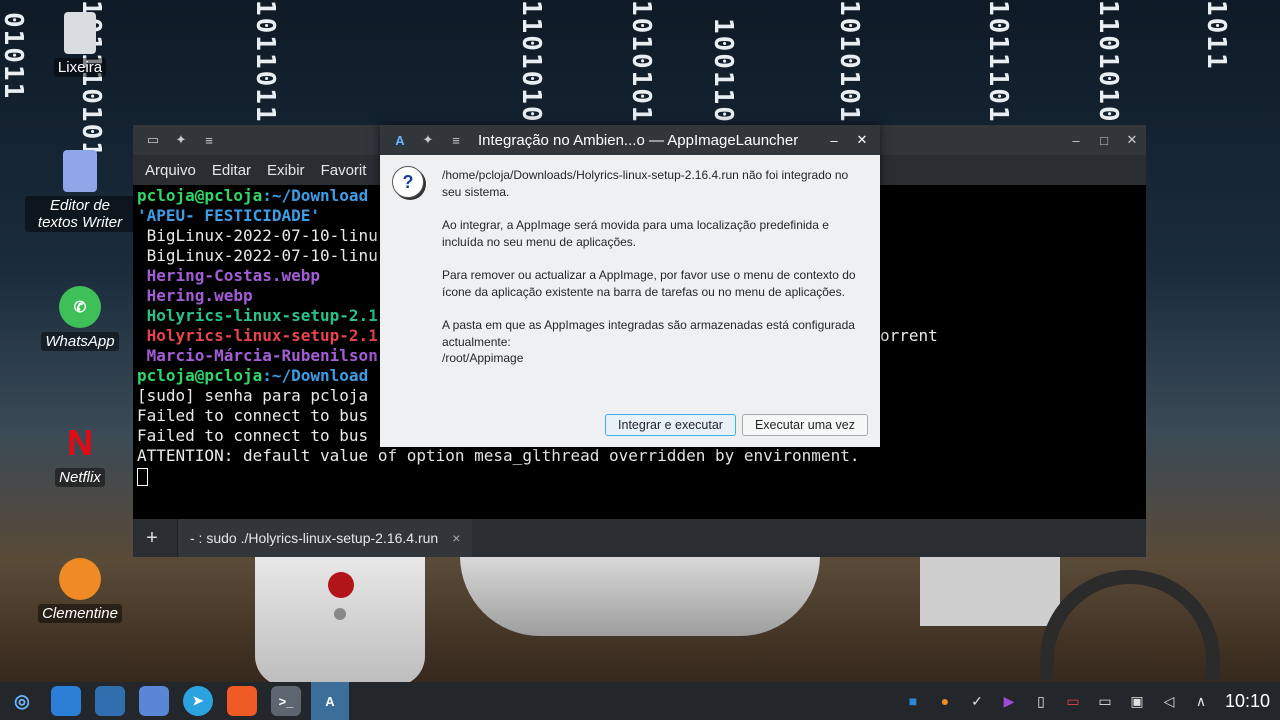 The height and width of the screenshot is (720, 1280). Describe the element at coordinates (1105, 701) in the screenshot. I see `display-icon: ▭` at that location.